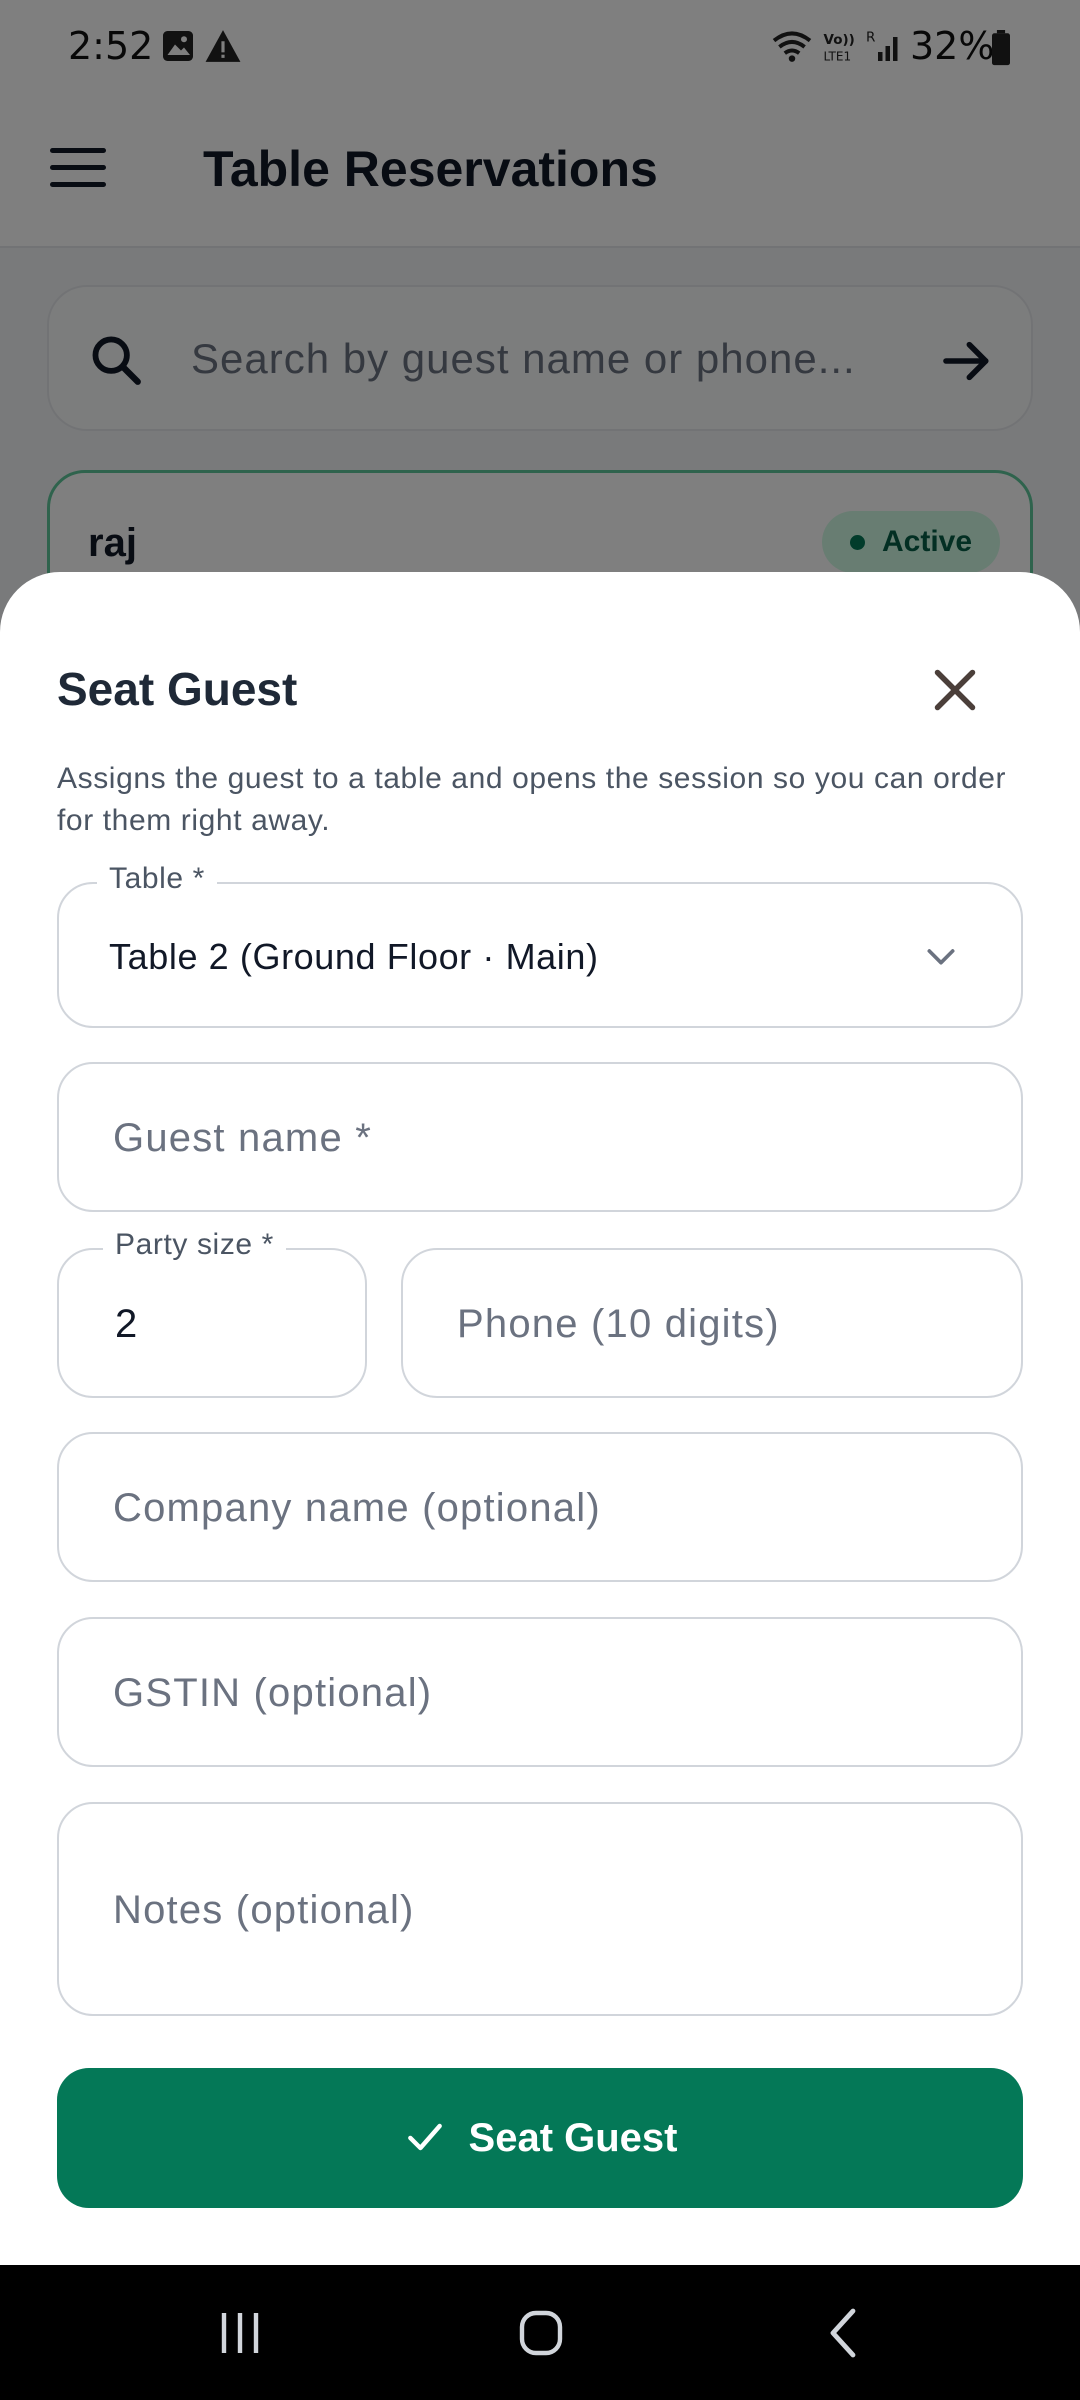  Describe the element at coordinates (573, 2137) in the screenshot. I see `seat-guest-button-label: Seat Guest` at that location.